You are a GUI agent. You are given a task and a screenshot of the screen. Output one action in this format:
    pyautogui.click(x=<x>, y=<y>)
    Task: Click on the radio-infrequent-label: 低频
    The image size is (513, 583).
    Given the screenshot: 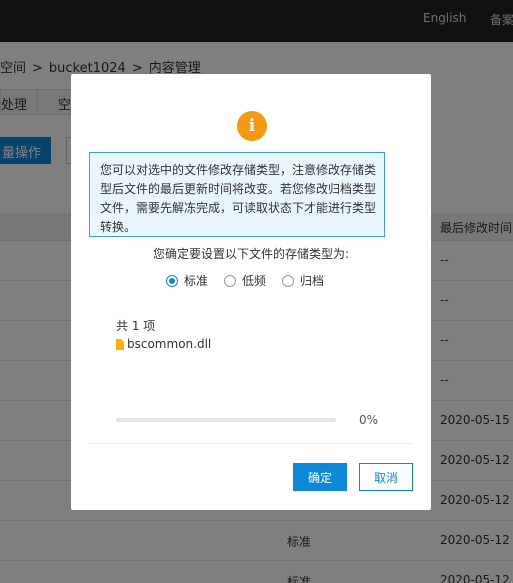 What is the action you would take?
    pyautogui.click(x=254, y=281)
    